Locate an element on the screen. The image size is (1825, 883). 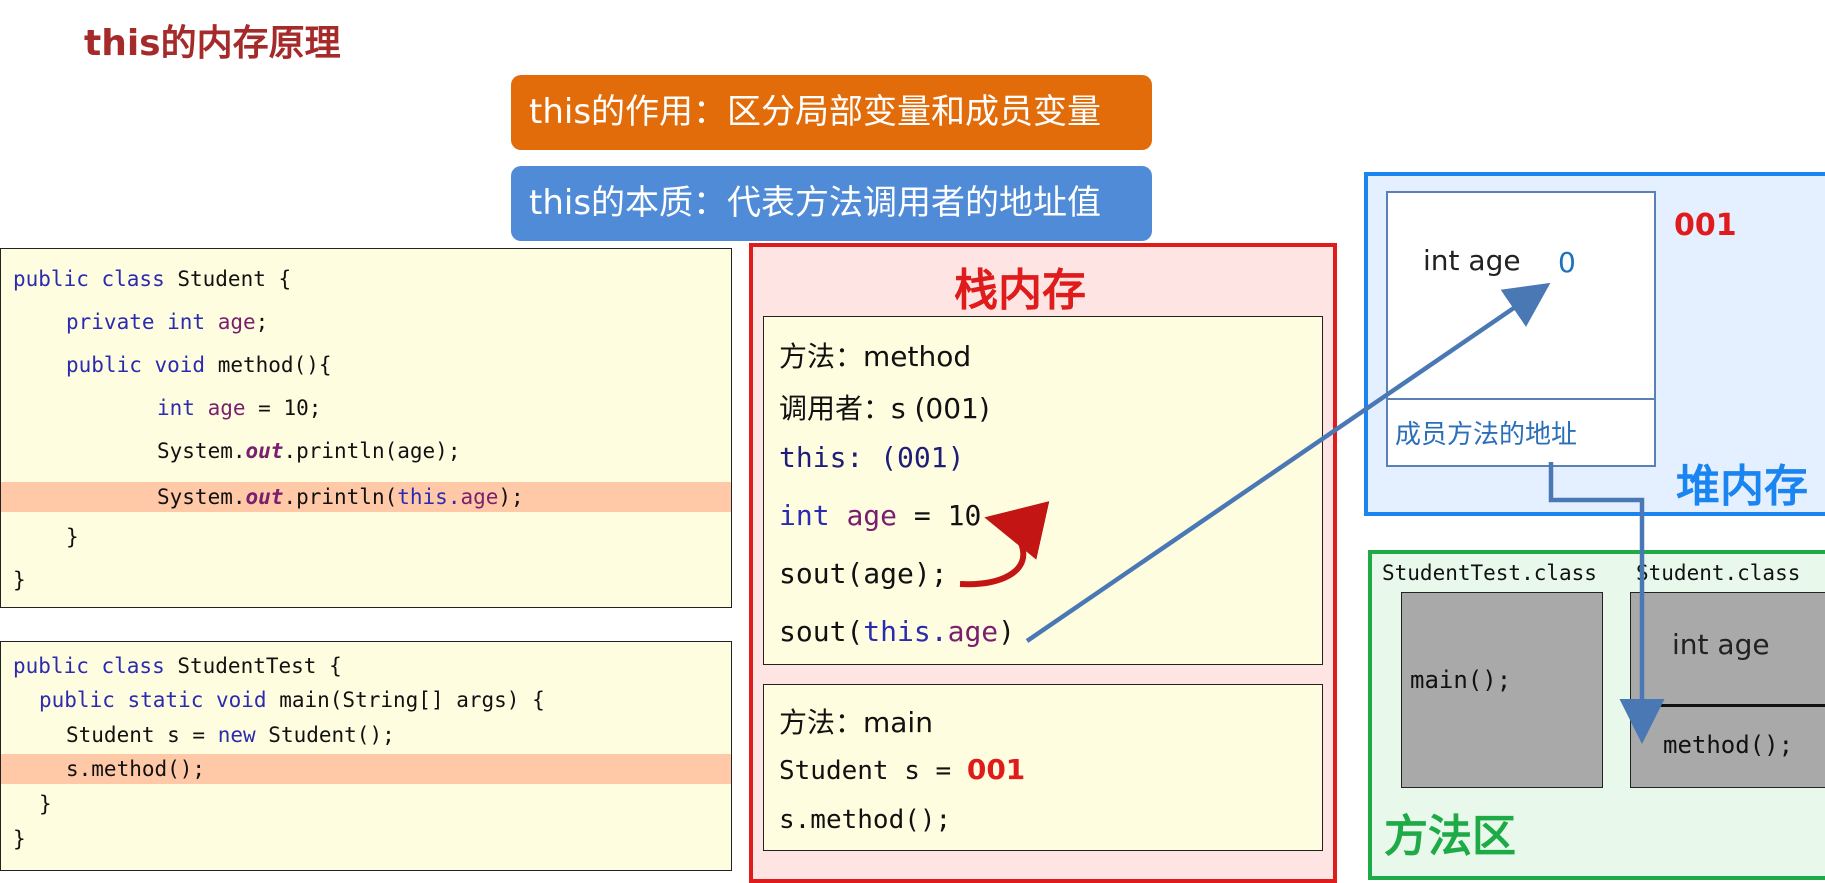
student-test-class-name: StudentTest.class is located at coordinates (1489, 573).